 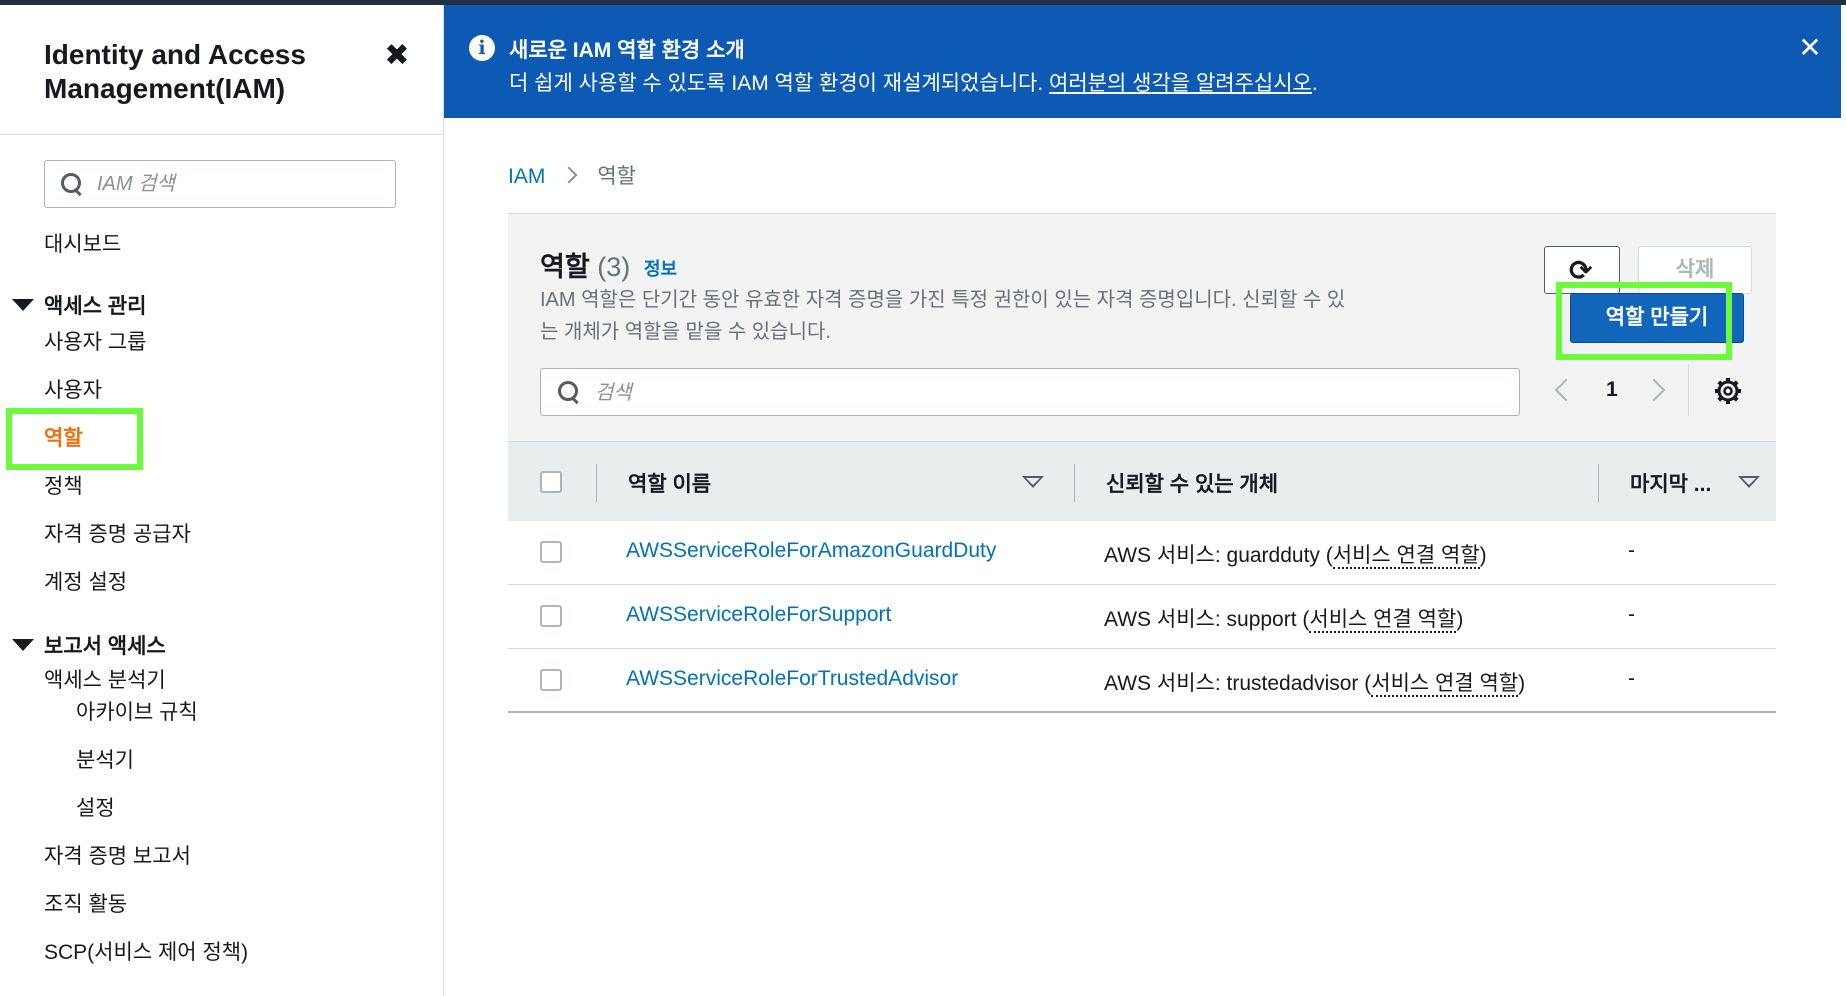 I want to click on page-number: 1, so click(x=1612, y=390).